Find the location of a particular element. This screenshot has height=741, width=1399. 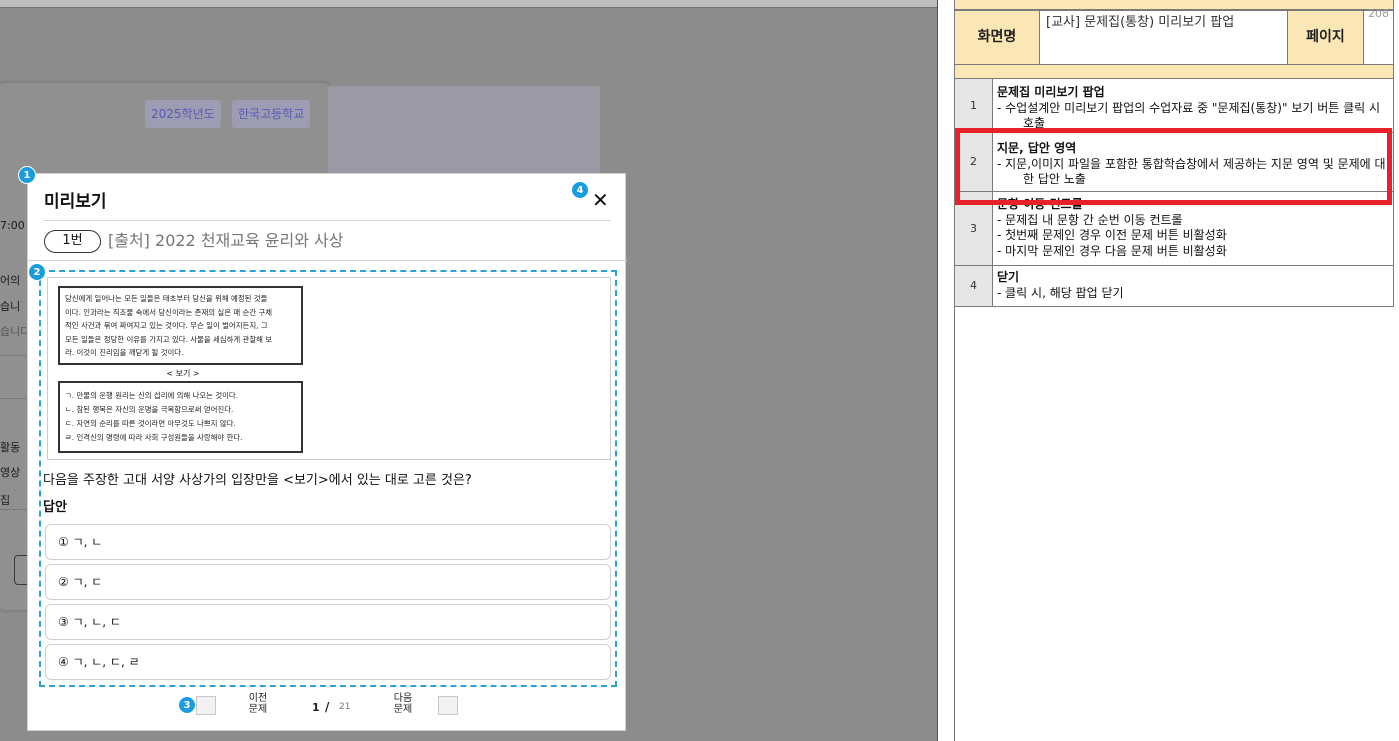

bg-fragment: 어의 is located at coordinates (10, 280).